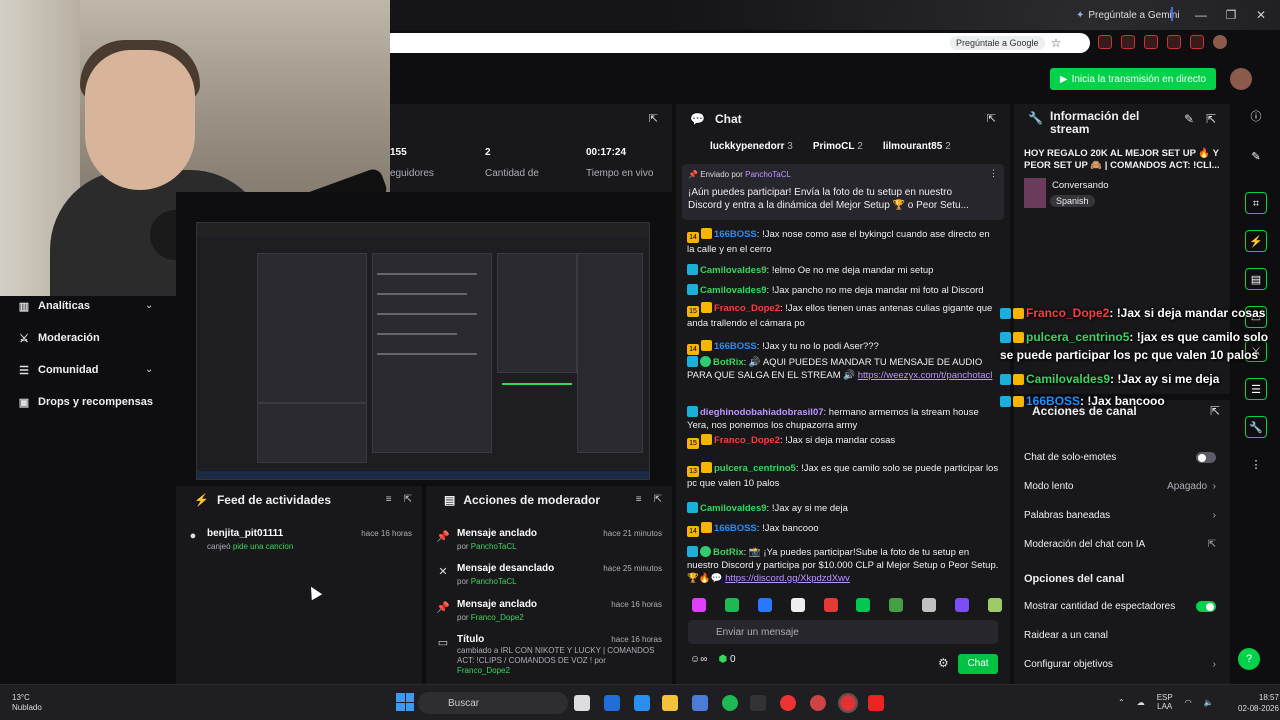 The width and height of the screenshot is (1280, 720). Describe the element at coordinates (735, 528) in the screenshot. I see `chat-username: 166BOSS` at that location.